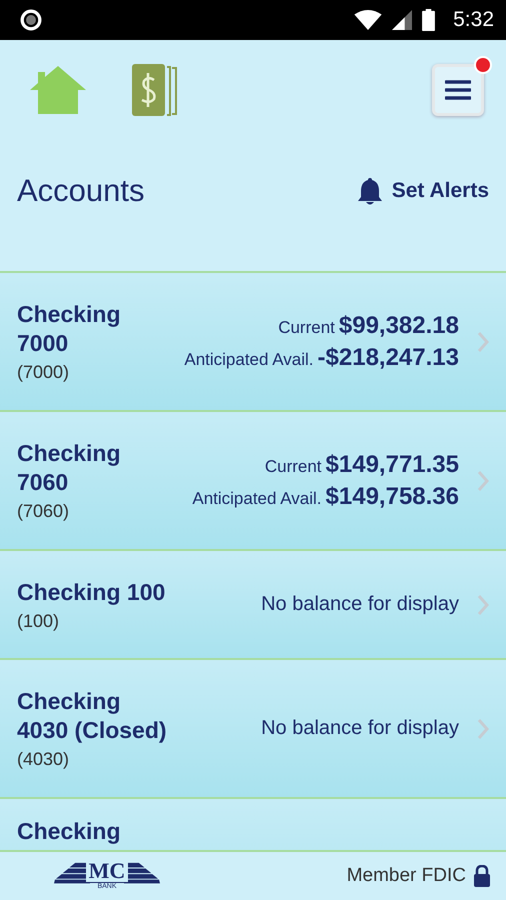 The image size is (506, 900). What do you see at coordinates (38, 621) in the screenshot?
I see `account-number: (100)` at bounding box center [38, 621].